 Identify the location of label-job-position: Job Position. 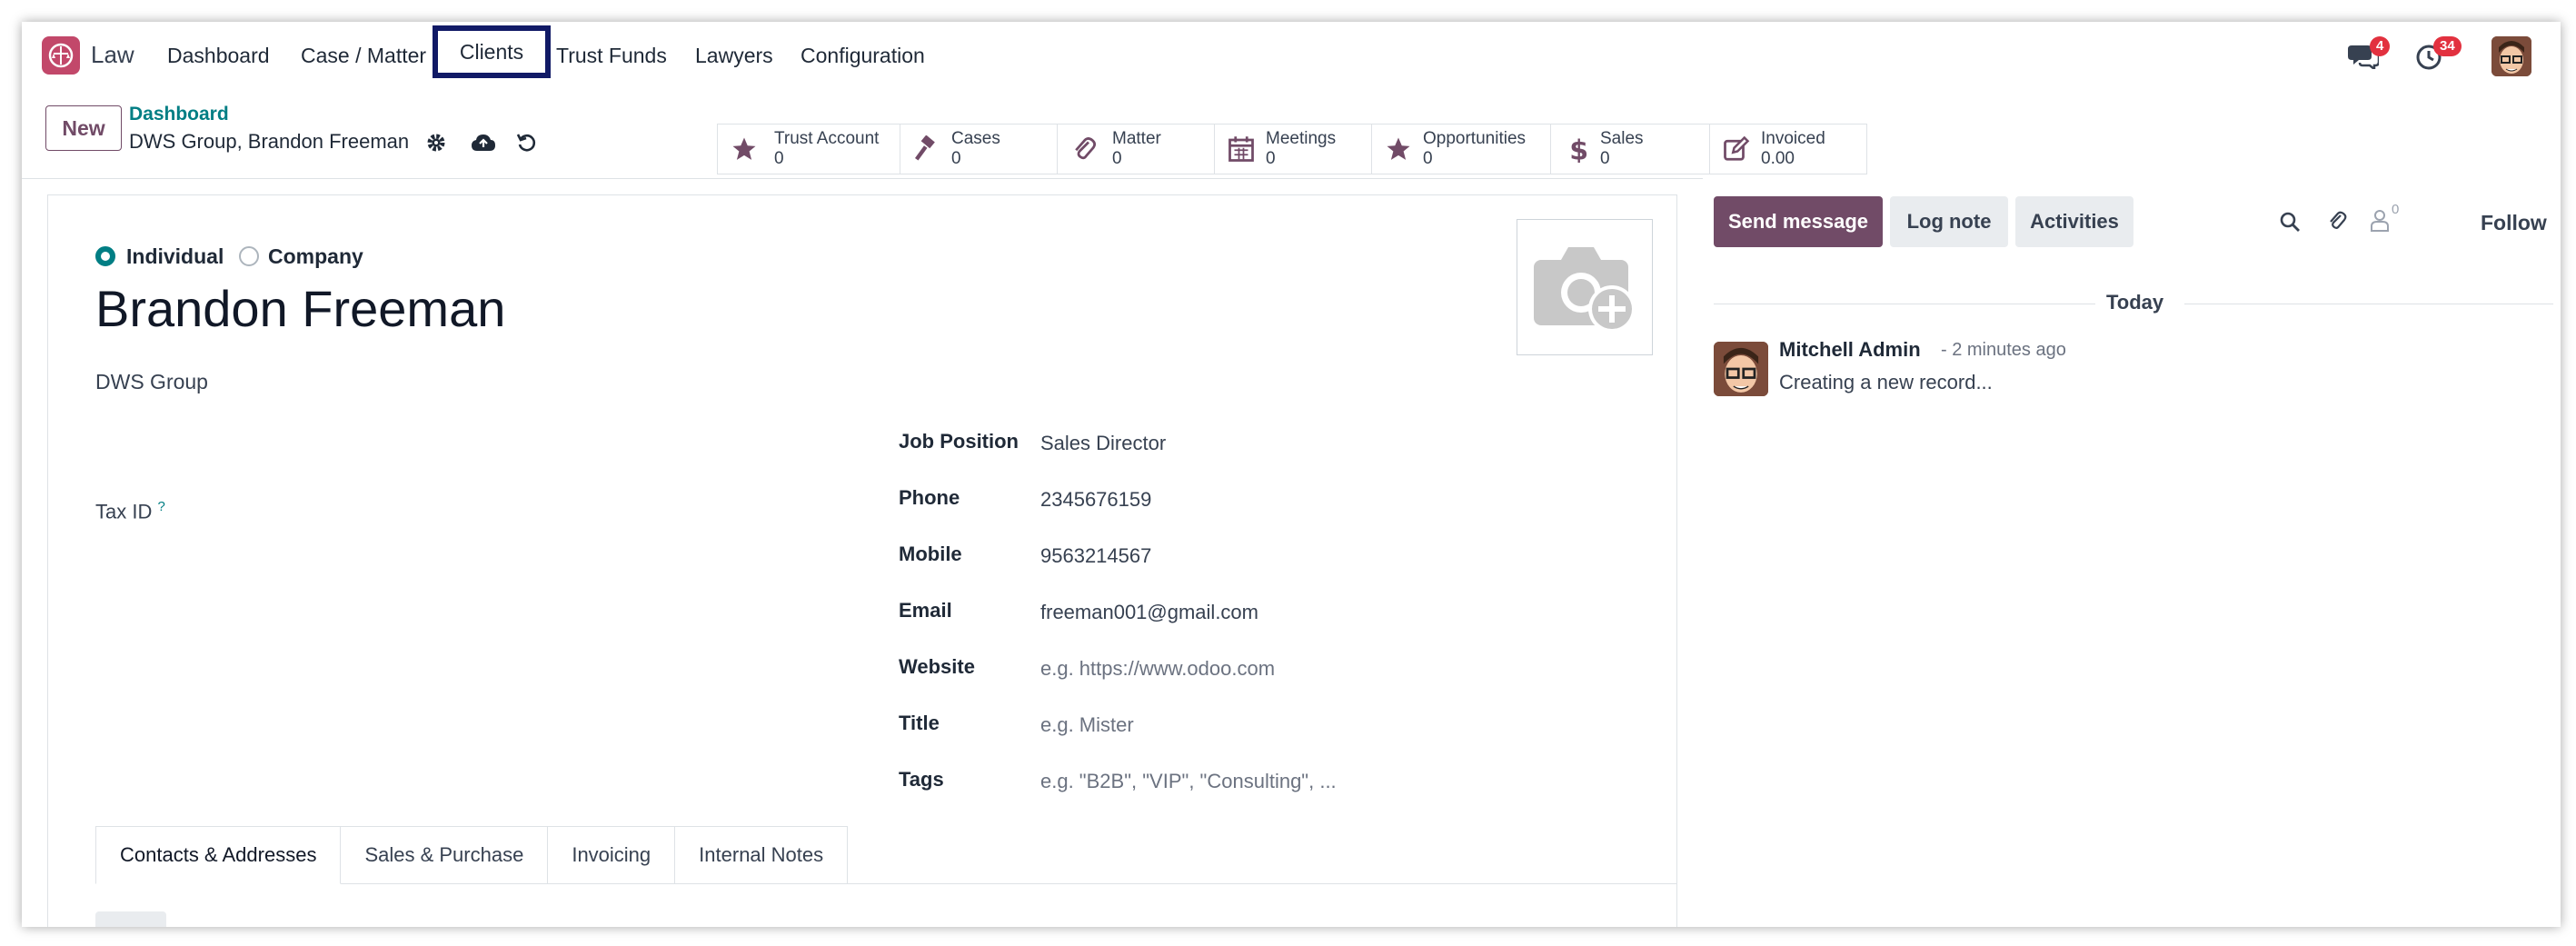
(959, 441).